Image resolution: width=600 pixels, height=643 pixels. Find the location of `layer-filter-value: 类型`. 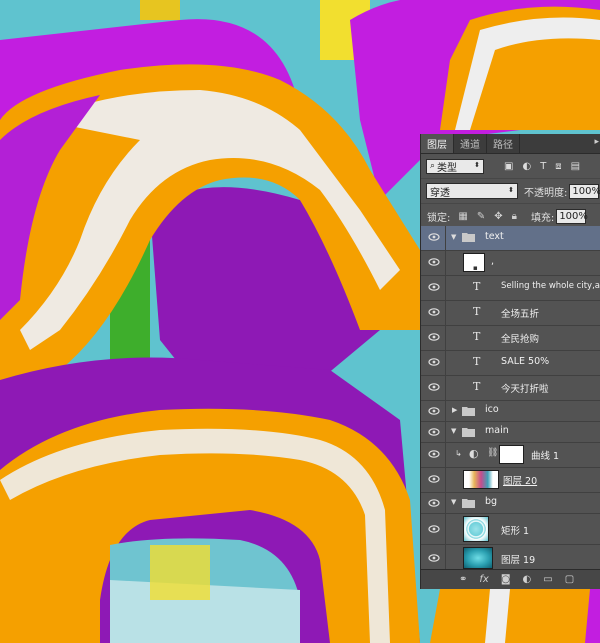

layer-filter-value: 类型 is located at coordinates (447, 168).